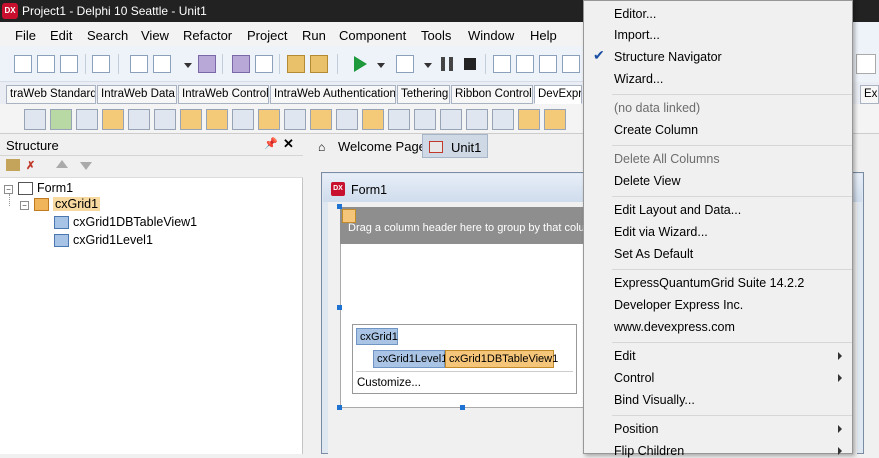 The image size is (879, 458). I want to click on tab-intraweb-control: IntraWeb Control, so click(223, 94).